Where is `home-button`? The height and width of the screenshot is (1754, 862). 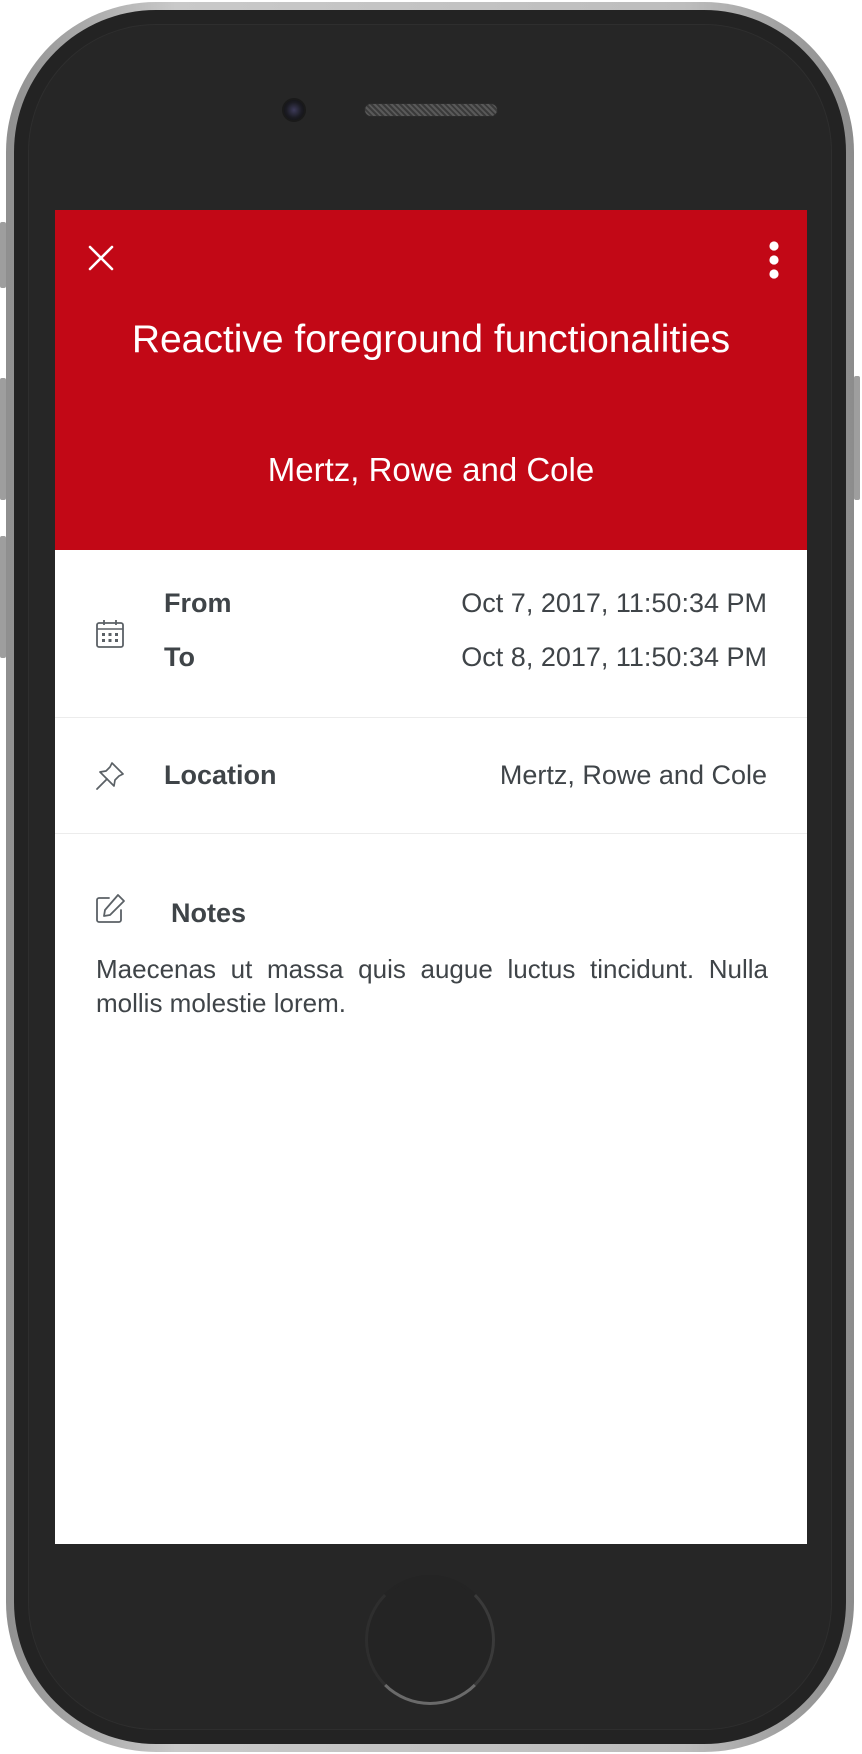 home-button is located at coordinates (430, 1640).